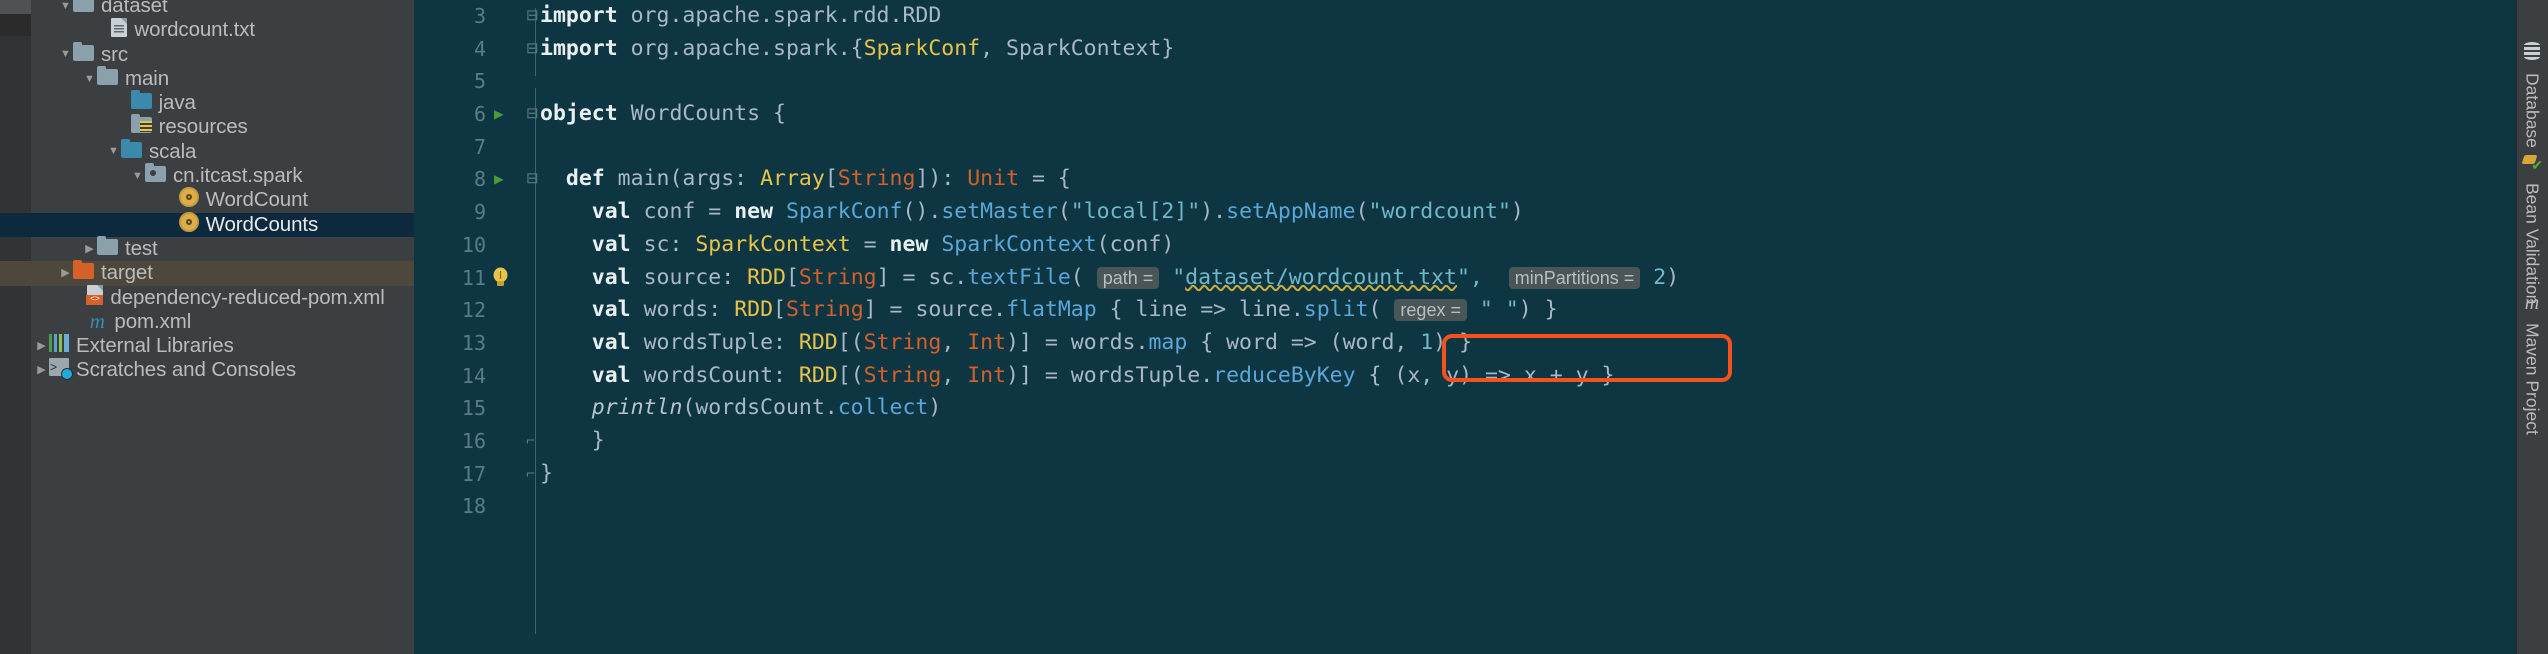  Describe the element at coordinates (1051, 310) in the screenshot. I see `code-token: flatMap` at that location.